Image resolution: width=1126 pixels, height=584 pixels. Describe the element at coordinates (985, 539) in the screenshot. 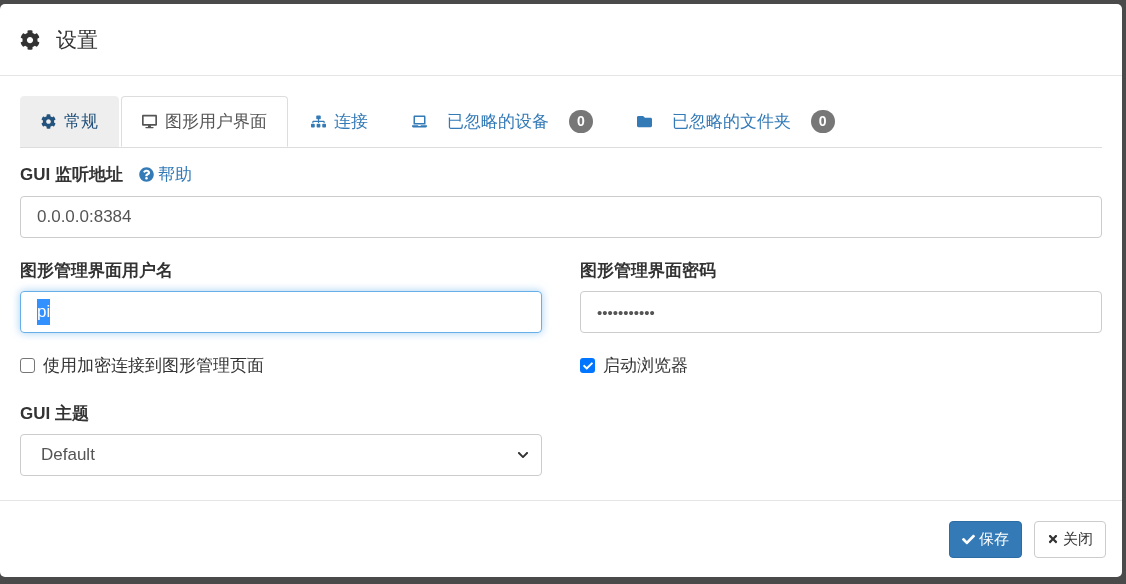

I see `save-button: 保存` at that location.